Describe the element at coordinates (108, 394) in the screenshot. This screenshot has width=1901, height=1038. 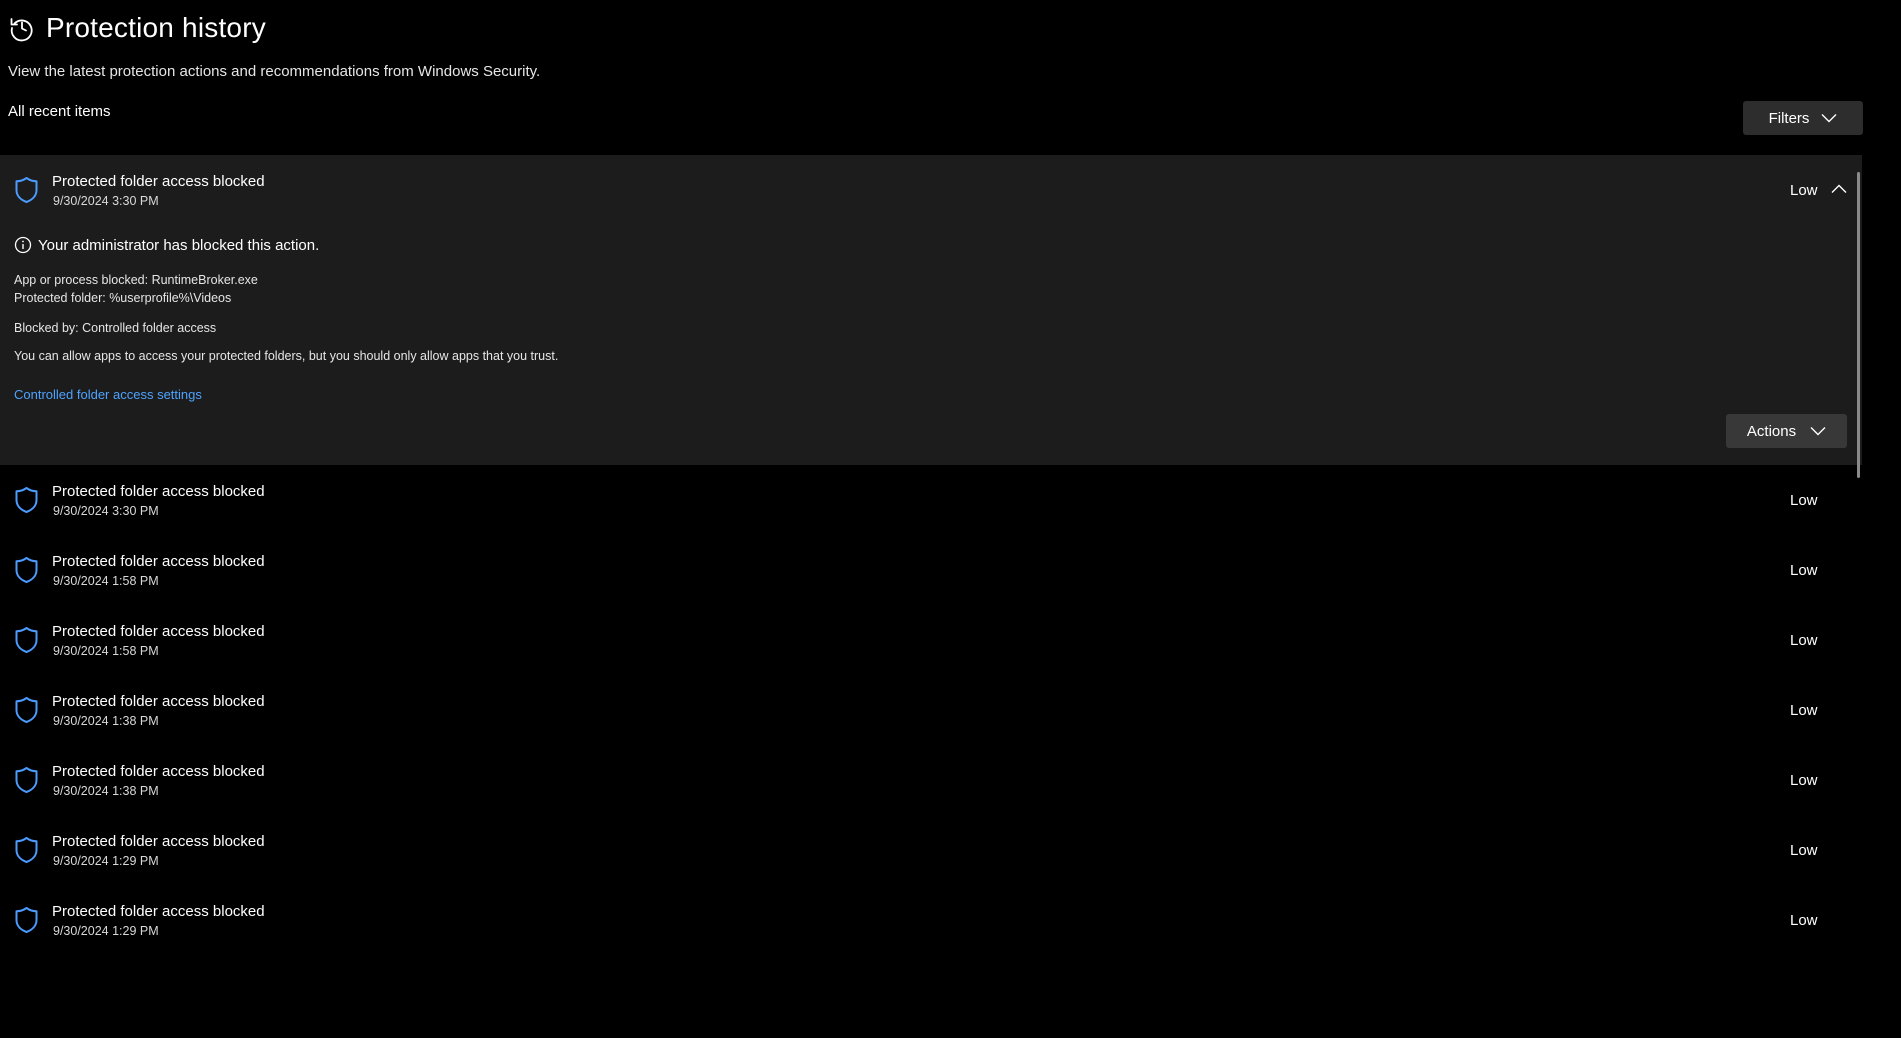
I see `controlled-folder-access-settings-link: Controlled folder access settings` at that location.